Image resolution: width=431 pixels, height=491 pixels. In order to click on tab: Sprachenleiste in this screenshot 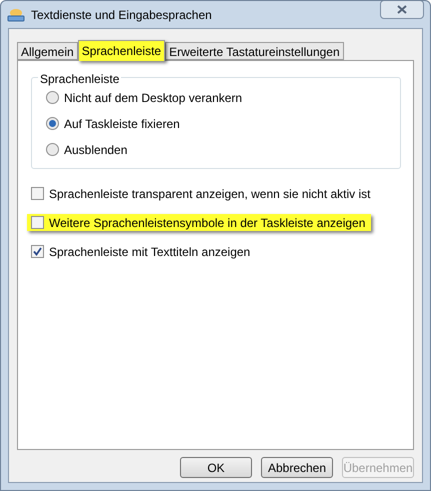, I will do `click(122, 50)`.